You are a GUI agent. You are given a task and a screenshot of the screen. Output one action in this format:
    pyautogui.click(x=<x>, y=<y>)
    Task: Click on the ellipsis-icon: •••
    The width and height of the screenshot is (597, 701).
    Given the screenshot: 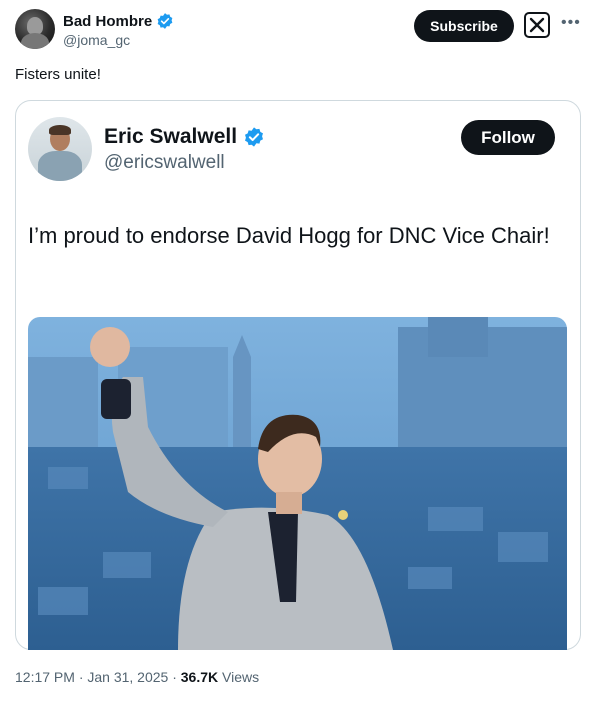 What is the action you would take?
    pyautogui.click(x=571, y=23)
    